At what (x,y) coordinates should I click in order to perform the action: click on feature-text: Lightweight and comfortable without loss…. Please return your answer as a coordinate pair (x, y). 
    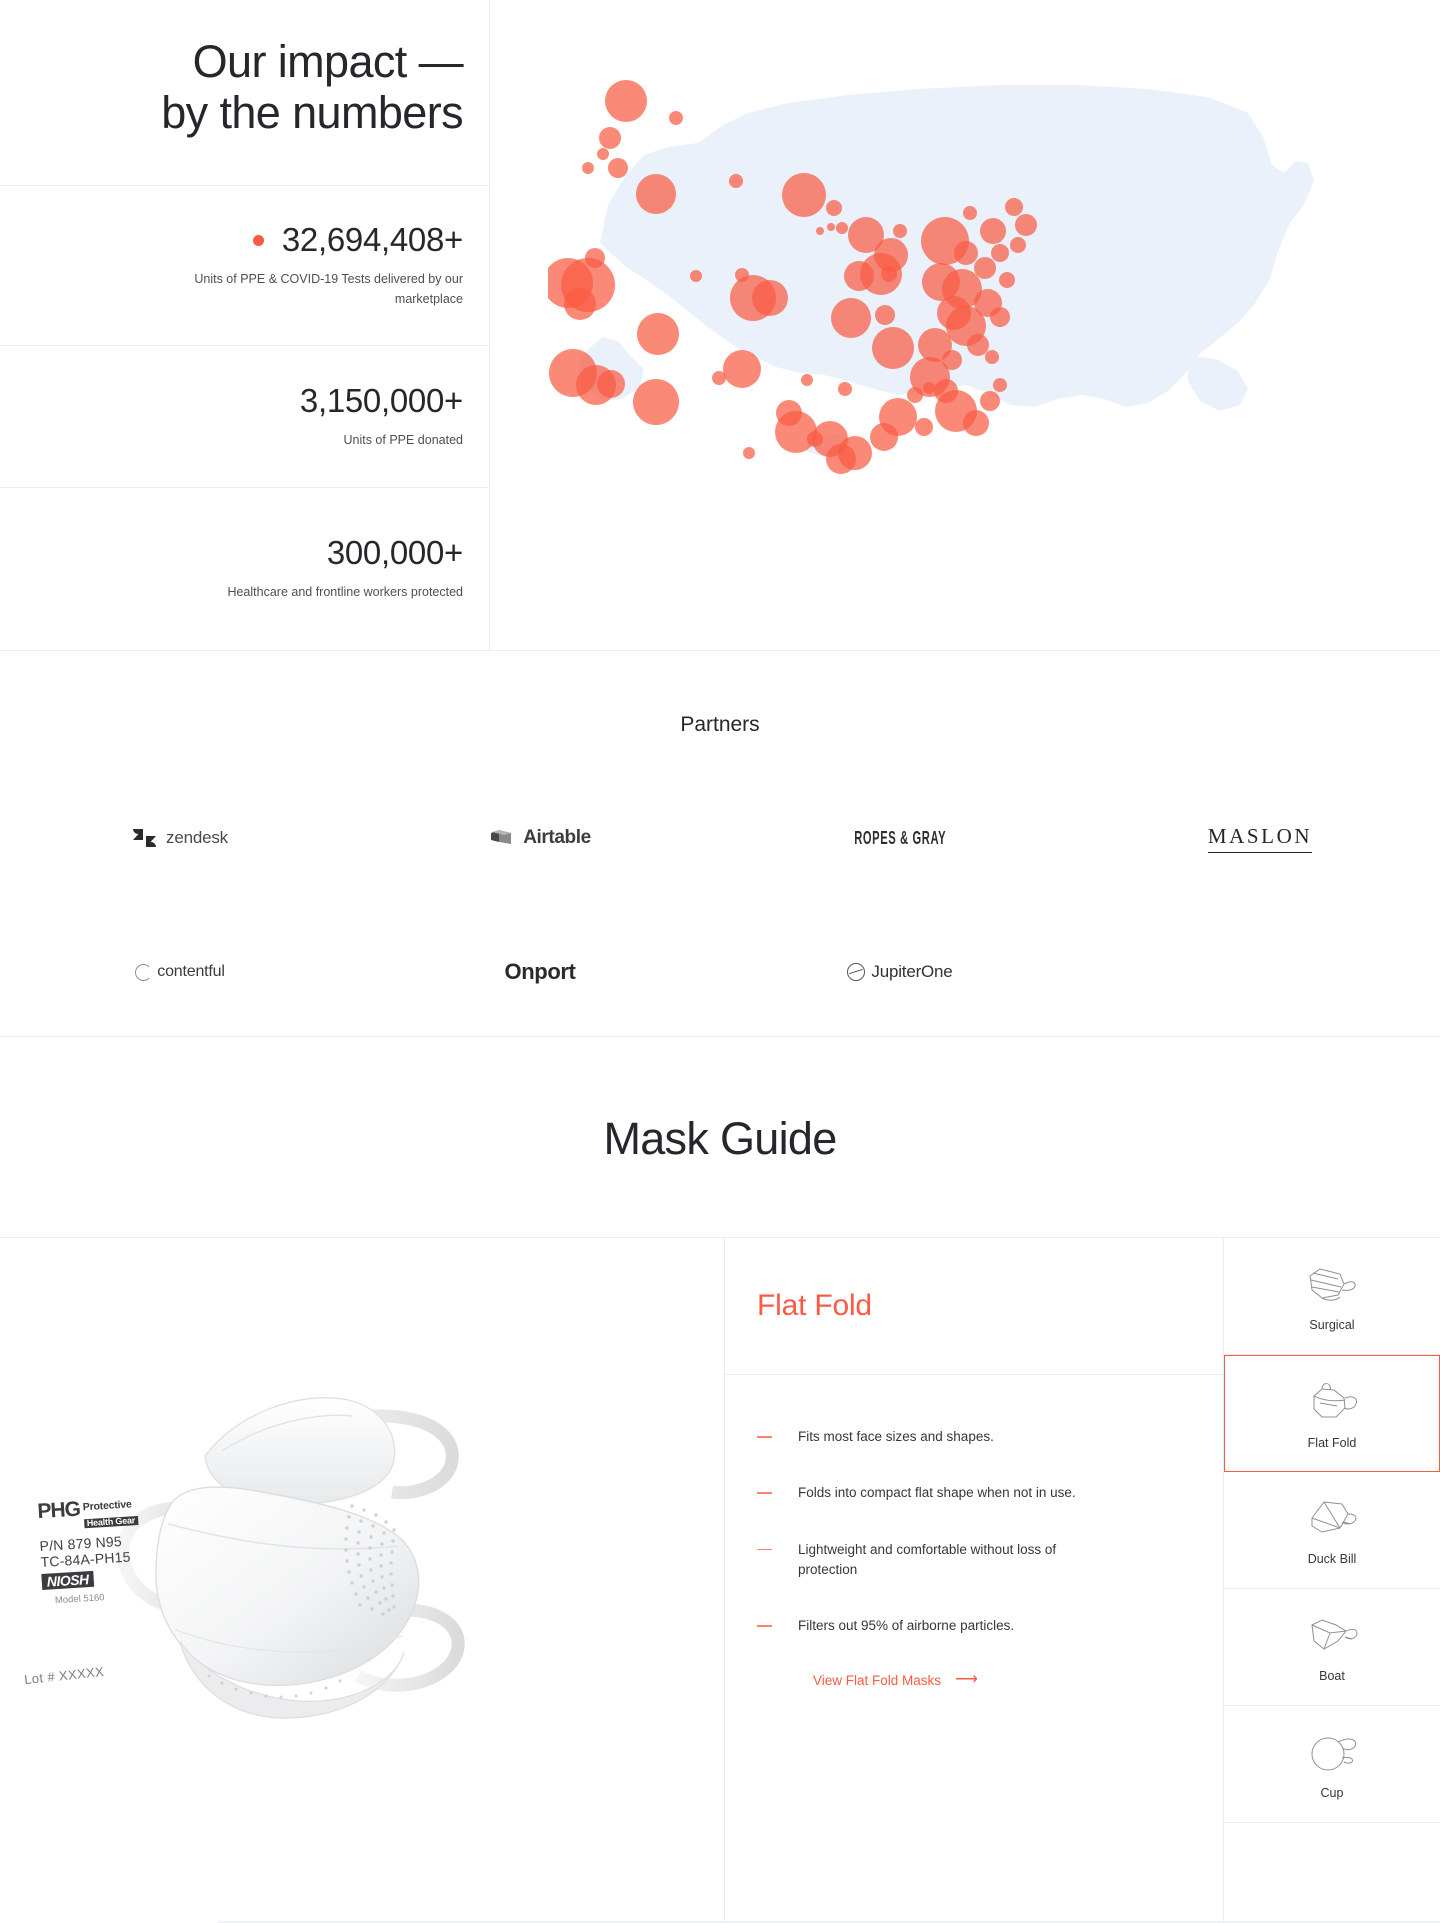
    Looking at the image, I should click on (927, 1559).